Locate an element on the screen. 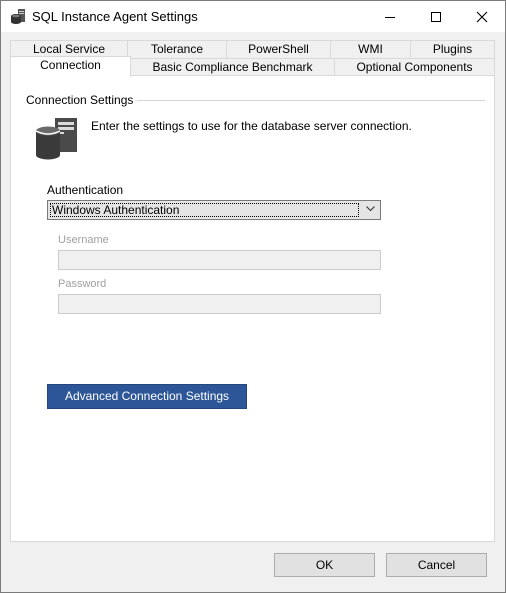 This screenshot has height=593, width=506. tab-wmi: WMI is located at coordinates (370, 49).